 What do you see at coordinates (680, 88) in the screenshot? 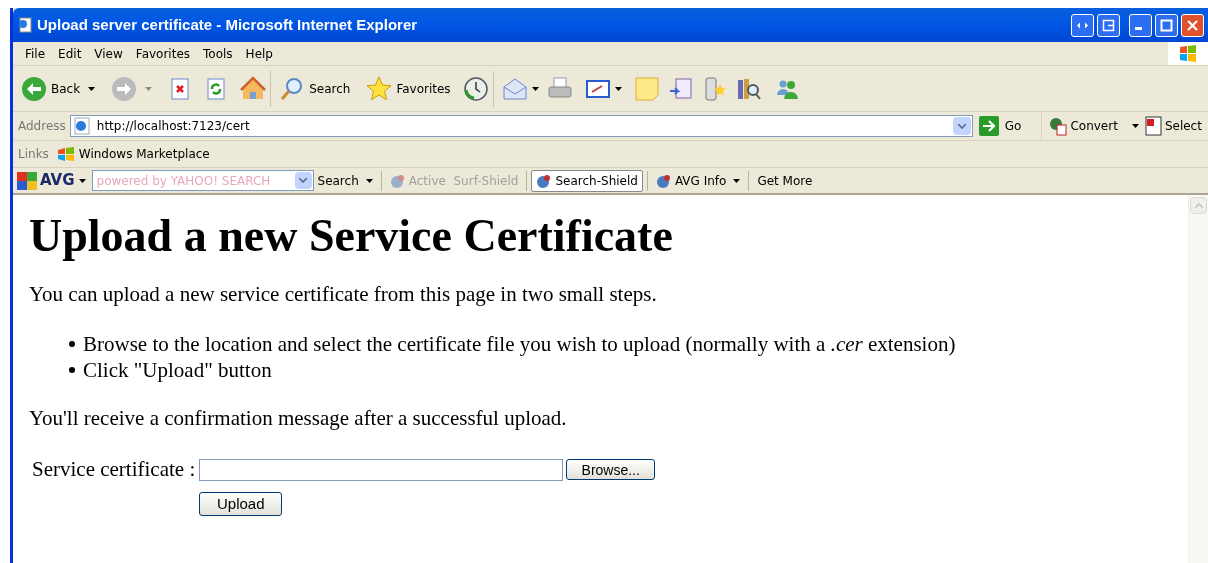
I see `notebook-icon` at bounding box center [680, 88].